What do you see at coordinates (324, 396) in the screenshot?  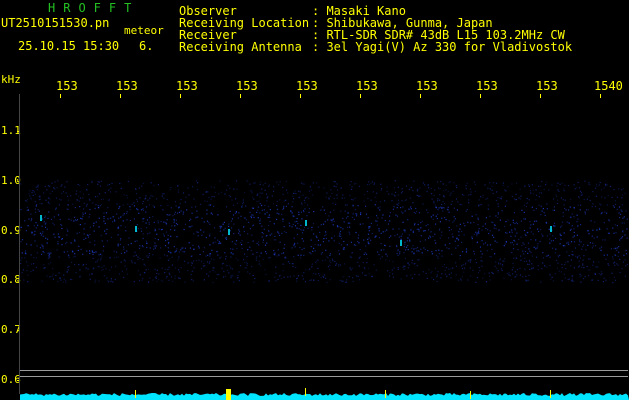 I see `baseline-trace` at bounding box center [324, 396].